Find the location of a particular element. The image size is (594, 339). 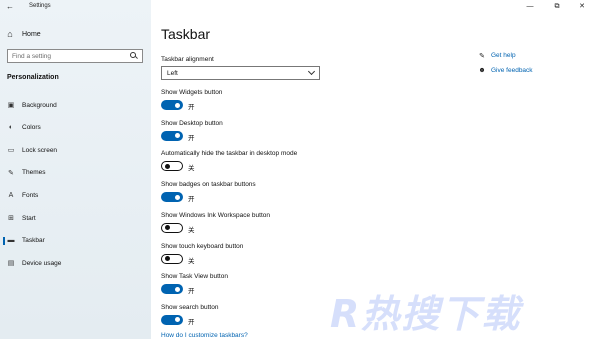

home-nav-item: ⌂ Home is located at coordinates (75, 34).